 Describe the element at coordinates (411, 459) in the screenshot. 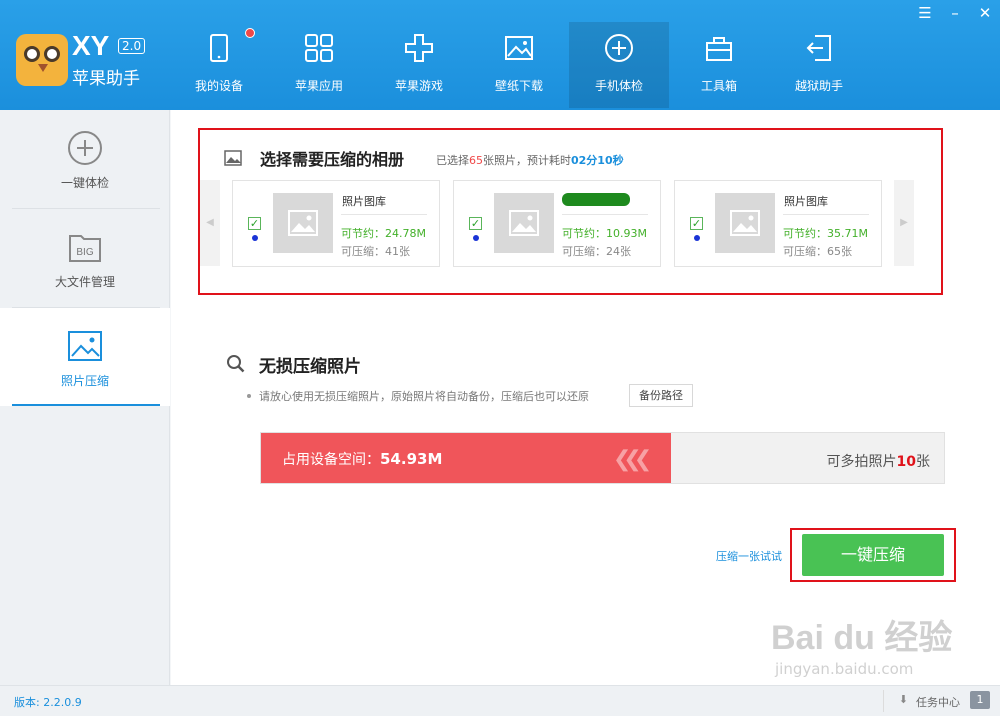

I see `used-size: 54.93M` at that location.